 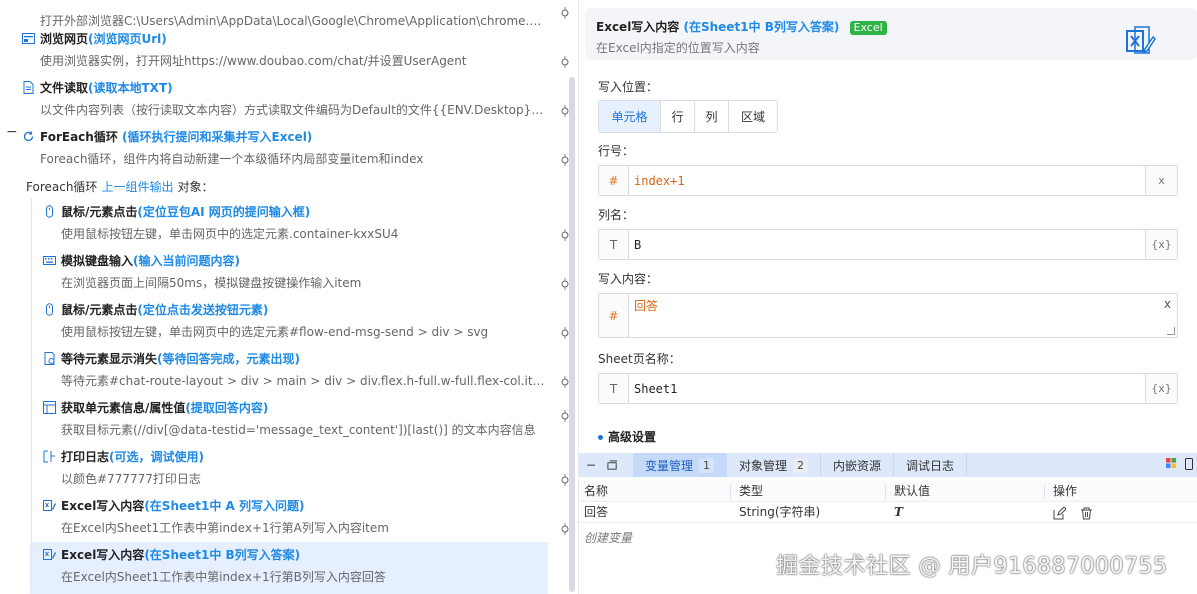 I want to click on tab-debug-log: 调试日志, so click(x=930, y=465).